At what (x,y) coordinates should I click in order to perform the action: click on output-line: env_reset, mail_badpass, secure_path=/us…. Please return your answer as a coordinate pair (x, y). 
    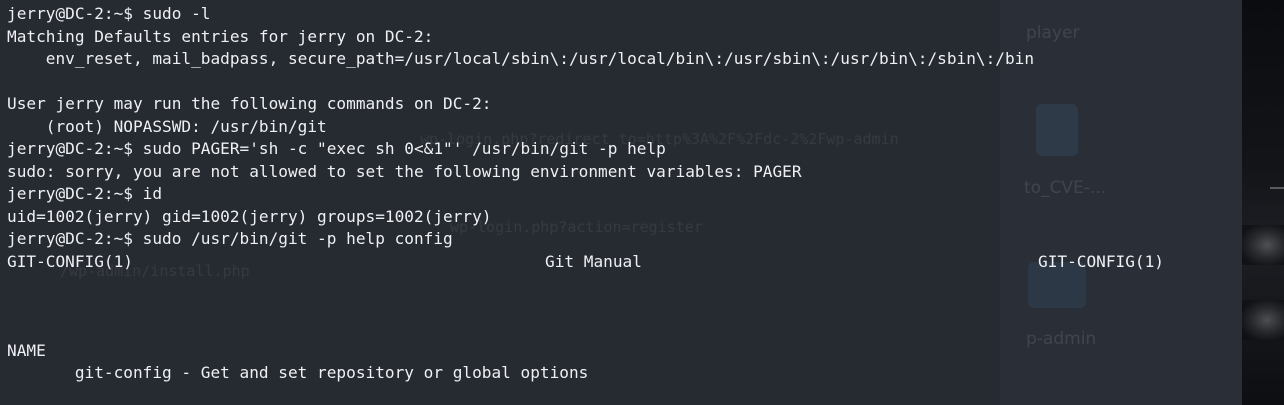
    Looking at the image, I should click on (521, 58).